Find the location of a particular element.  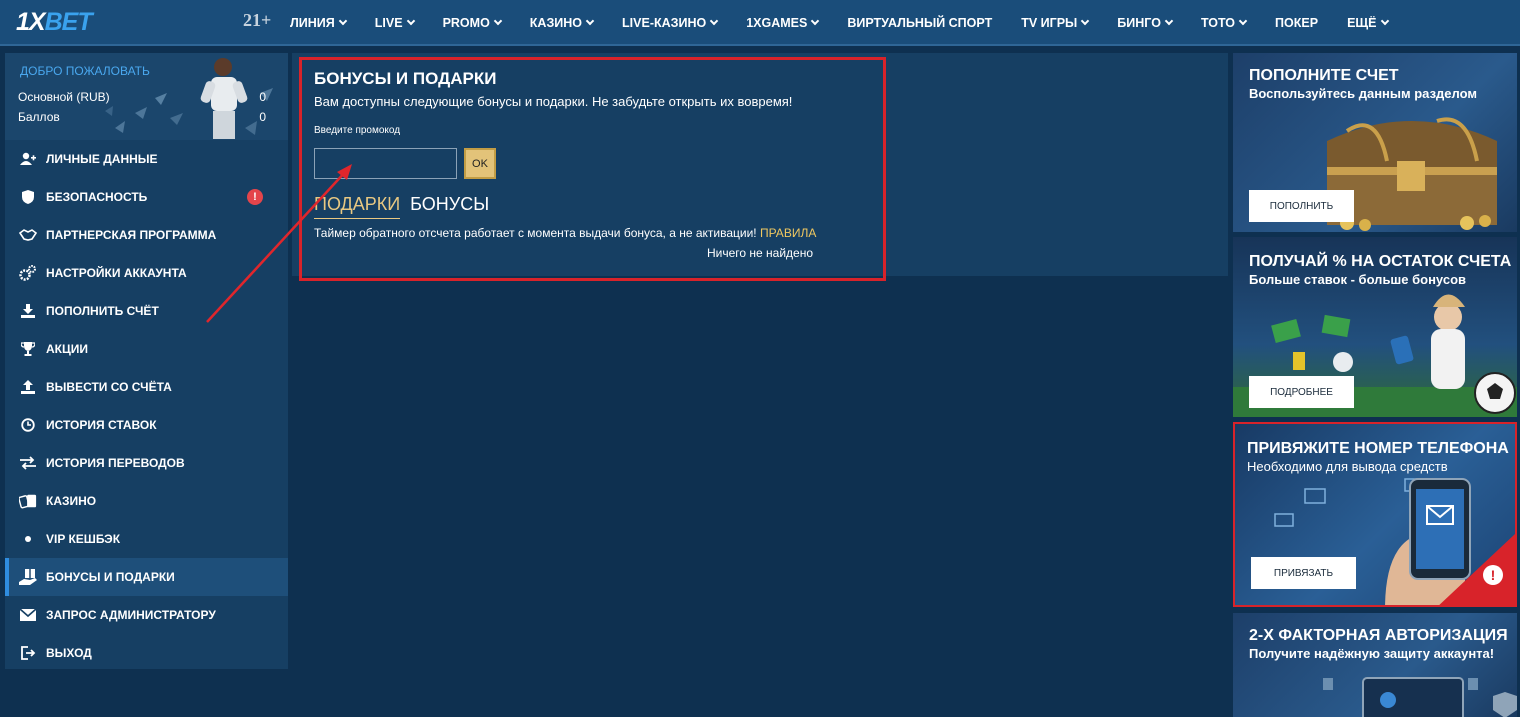

sidebar-item-12: ЗАПРОС АДМИНИСТРАТОРУ is located at coordinates (146, 615).